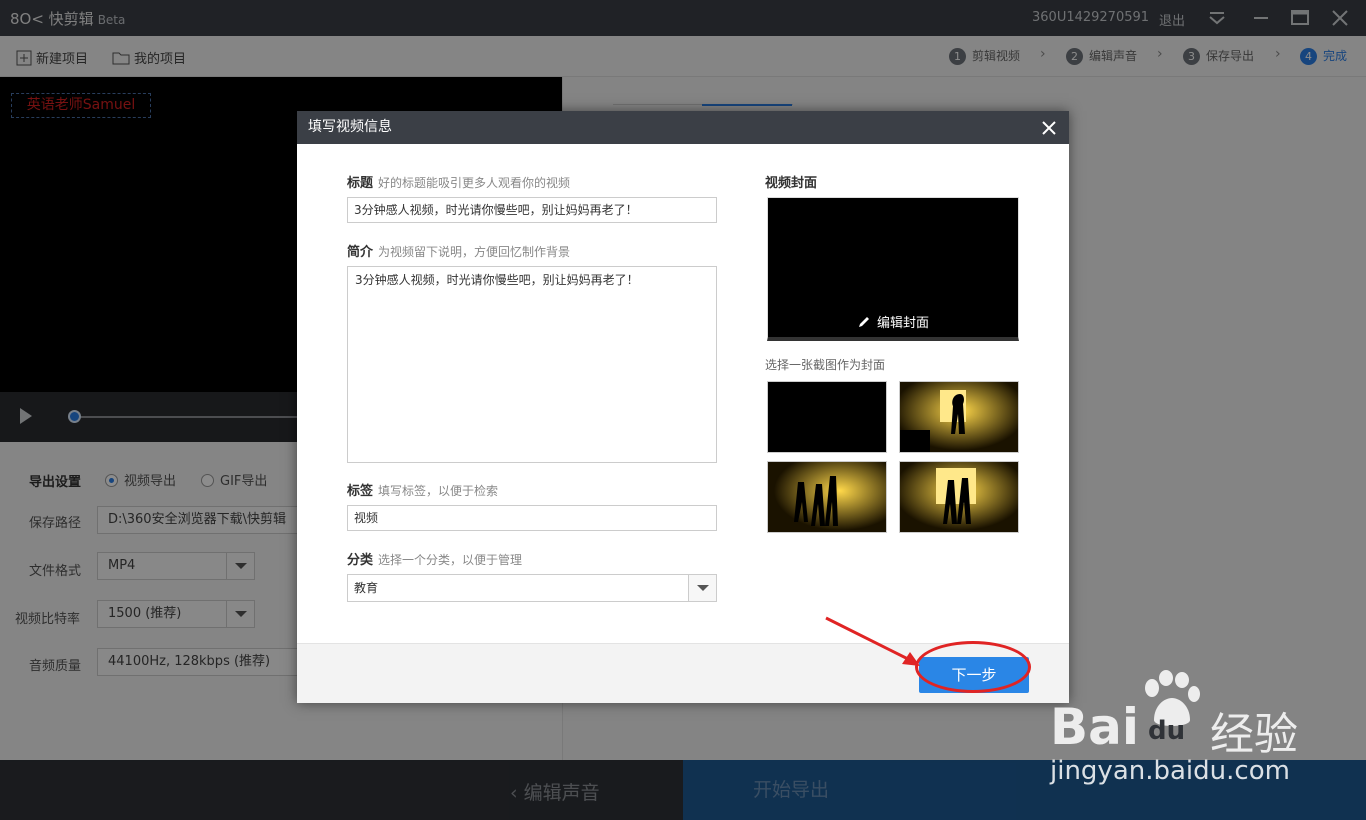 This screenshot has width=1366, height=820. I want to click on category-select: 教育, so click(532, 588).